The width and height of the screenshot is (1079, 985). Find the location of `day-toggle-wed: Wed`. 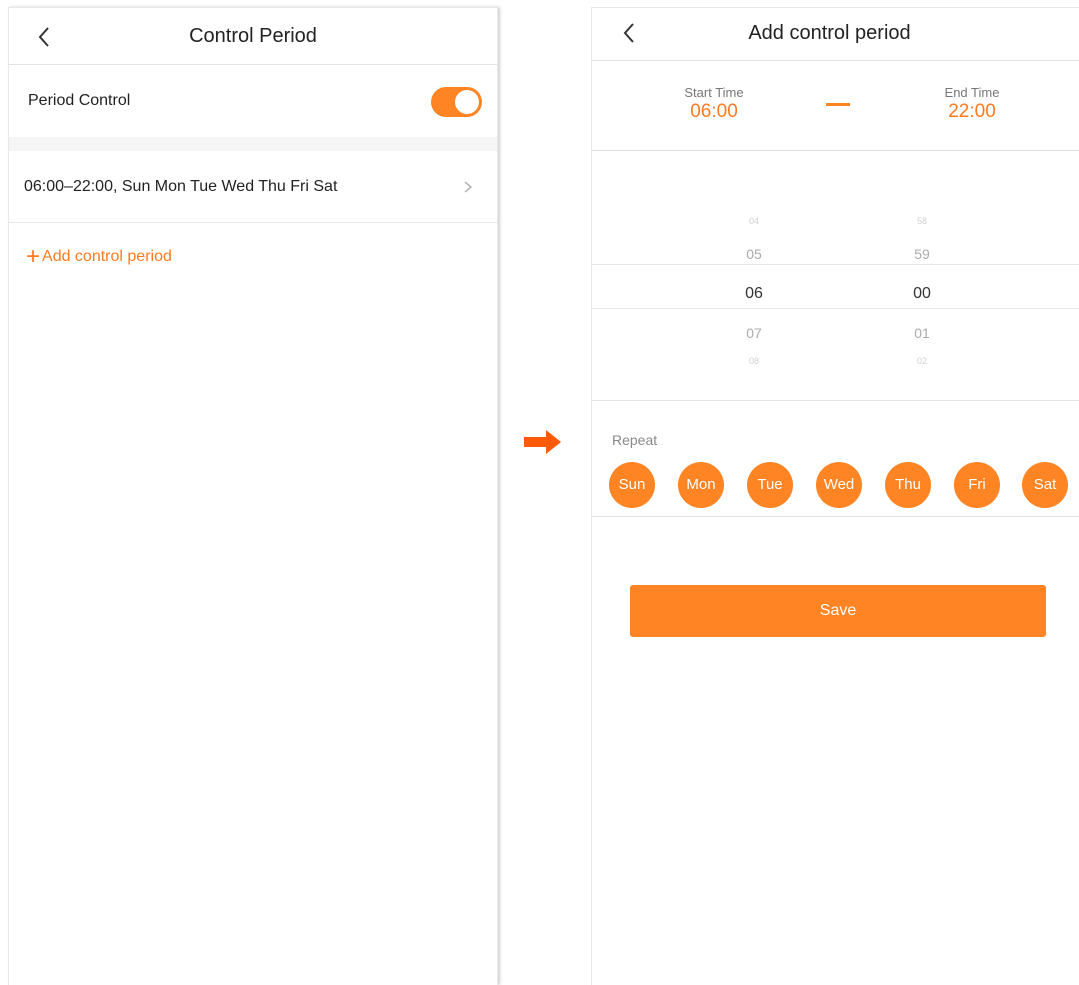

day-toggle-wed: Wed is located at coordinates (839, 485).